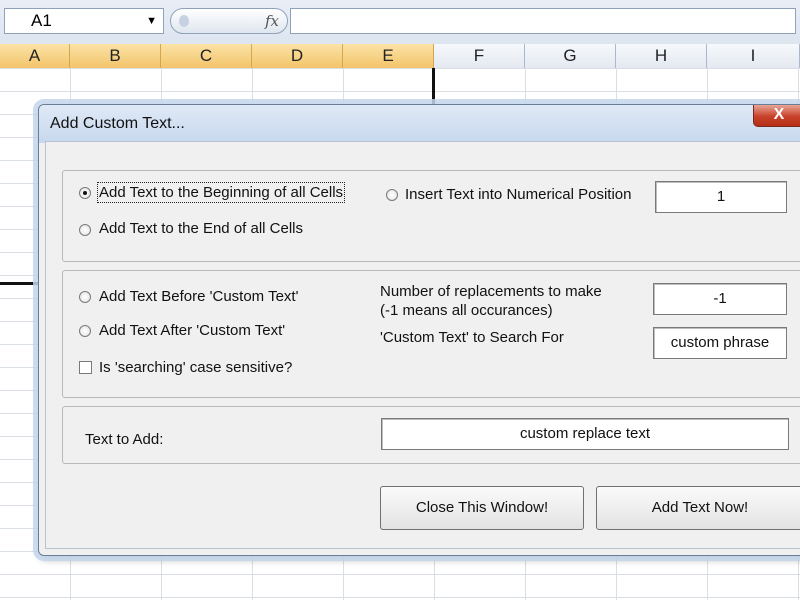 The image size is (800, 600). What do you see at coordinates (272, 21) in the screenshot?
I see `fx-icon: fx` at bounding box center [272, 21].